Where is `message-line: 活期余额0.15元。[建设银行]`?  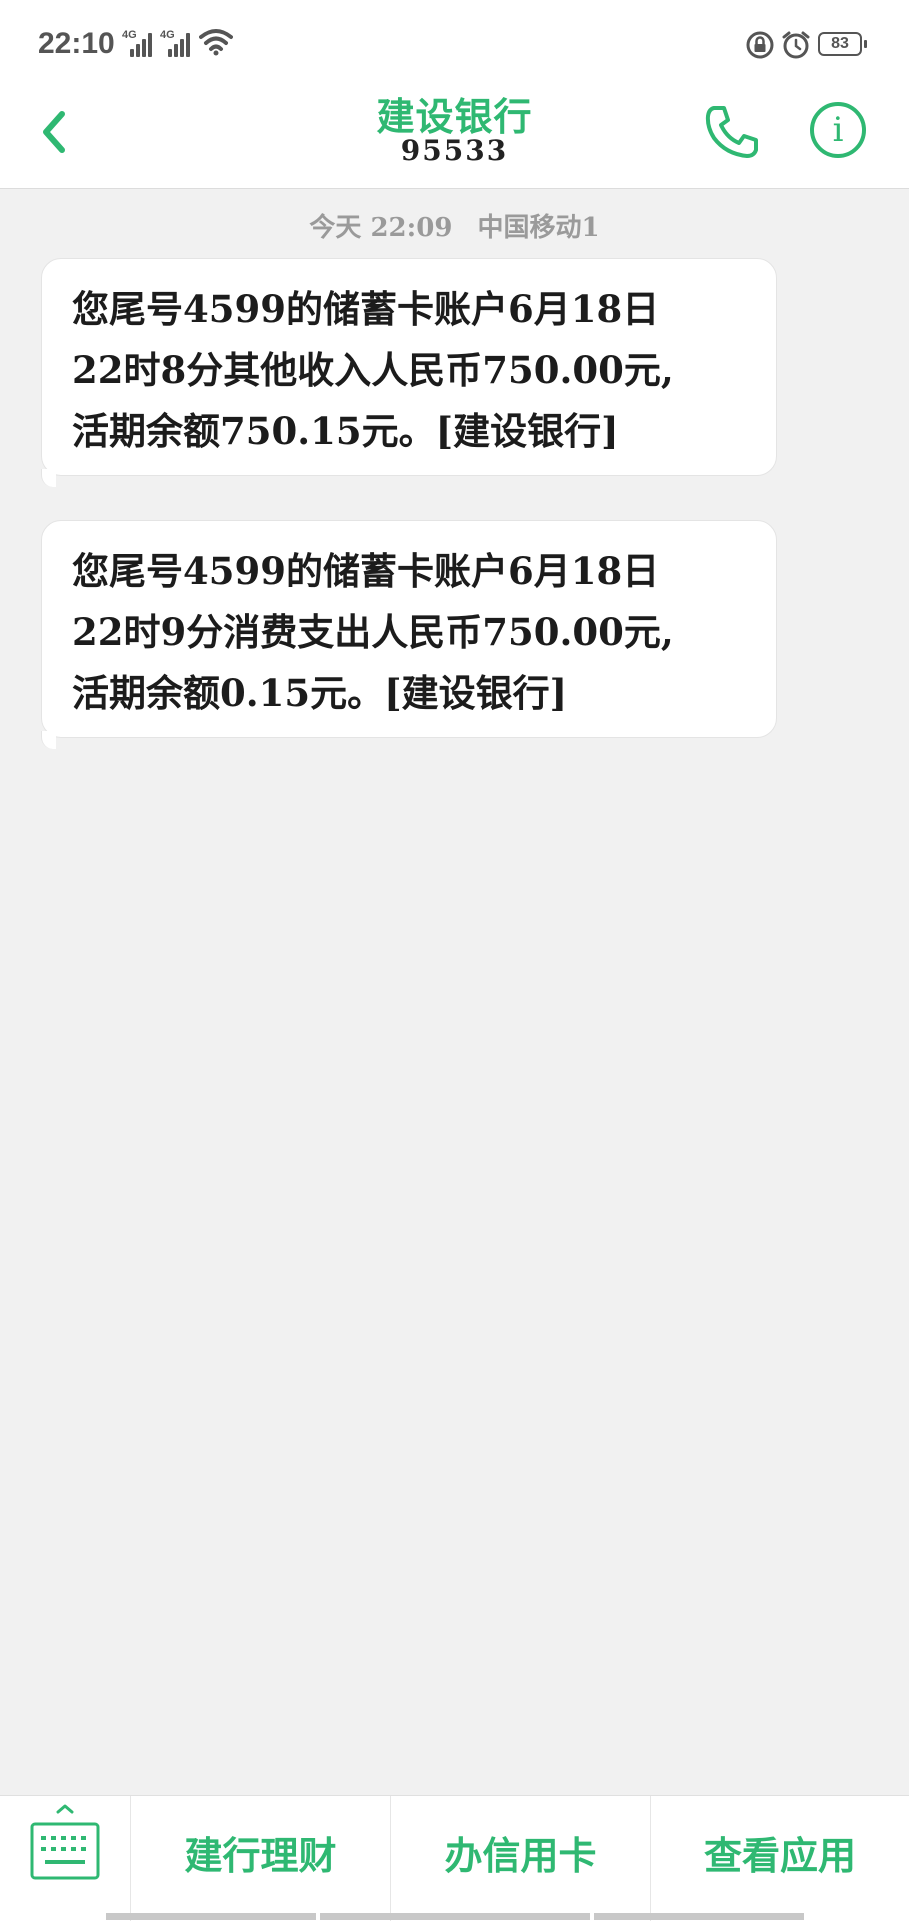 message-line: 活期余额0.15元。[建设银行] is located at coordinates (320, 693).